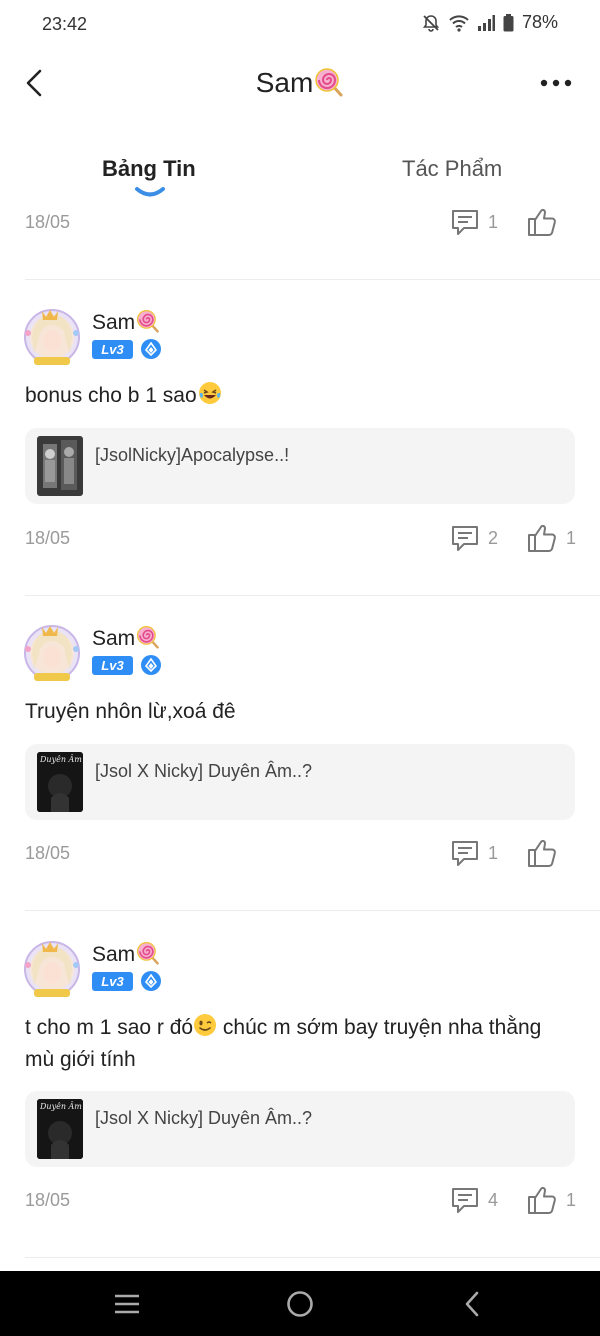  I want to click on system-back-button, so click(472, 1304).